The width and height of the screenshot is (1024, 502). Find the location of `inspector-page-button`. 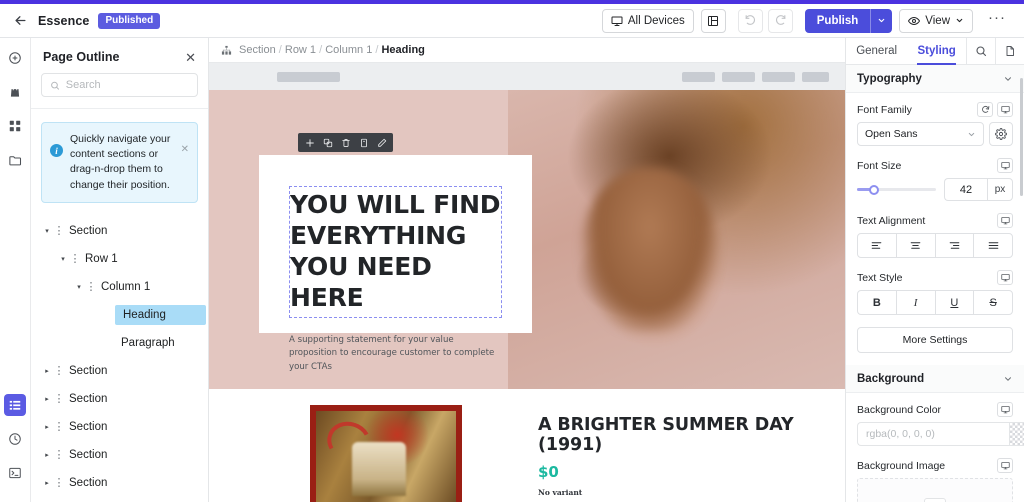

inspector-page-button is located at coordinates (1009, 51).